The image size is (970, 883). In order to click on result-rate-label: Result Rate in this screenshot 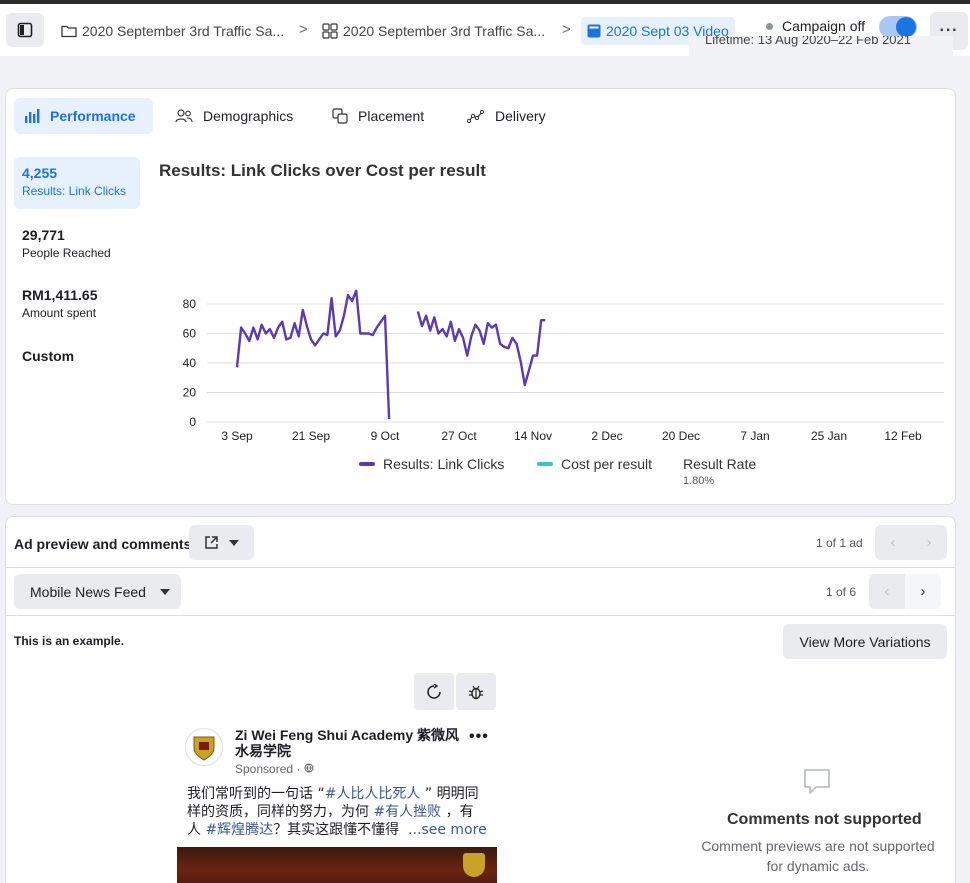, I will do `click(720, 464)`.